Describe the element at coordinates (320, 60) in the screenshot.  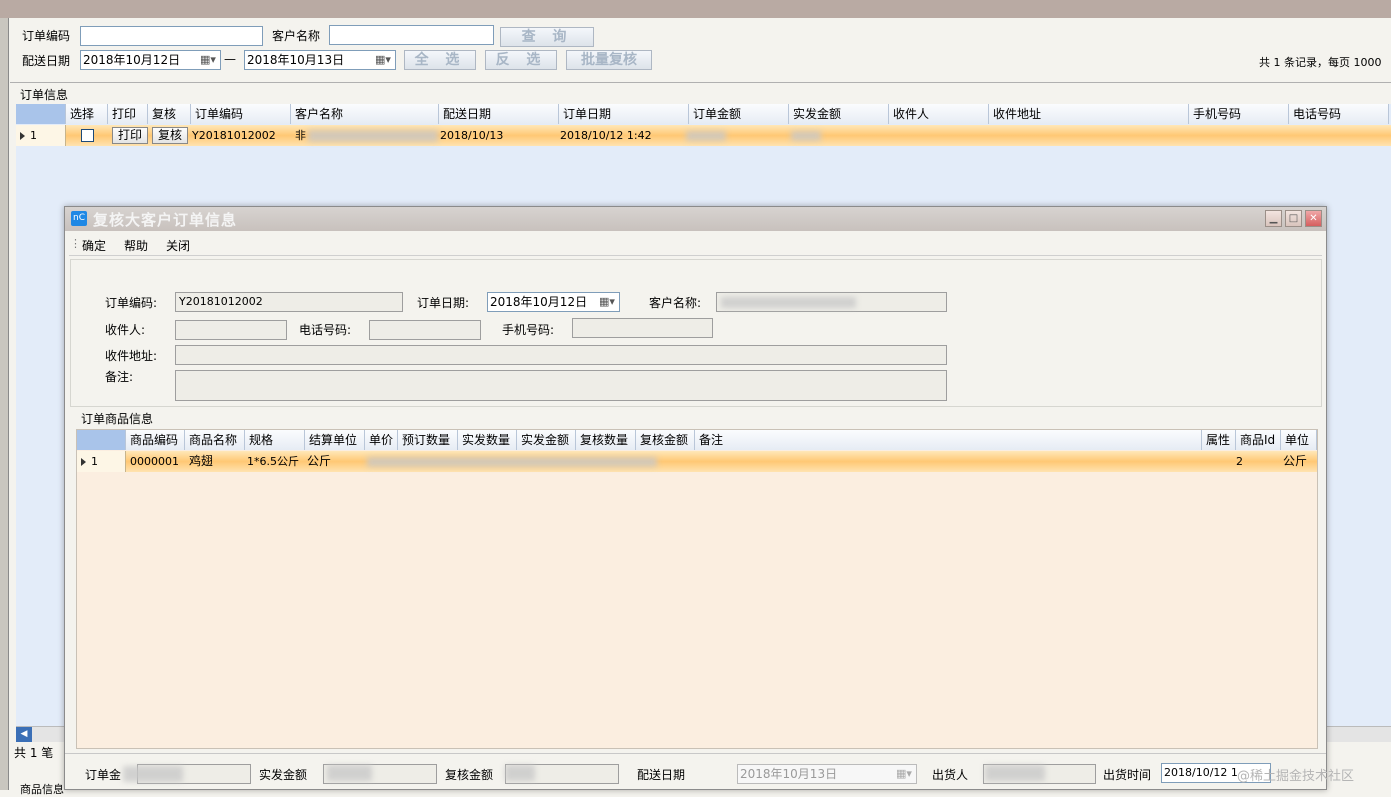
I see `date-to-picker: 2018年10月13日 ▦▾` at that location.